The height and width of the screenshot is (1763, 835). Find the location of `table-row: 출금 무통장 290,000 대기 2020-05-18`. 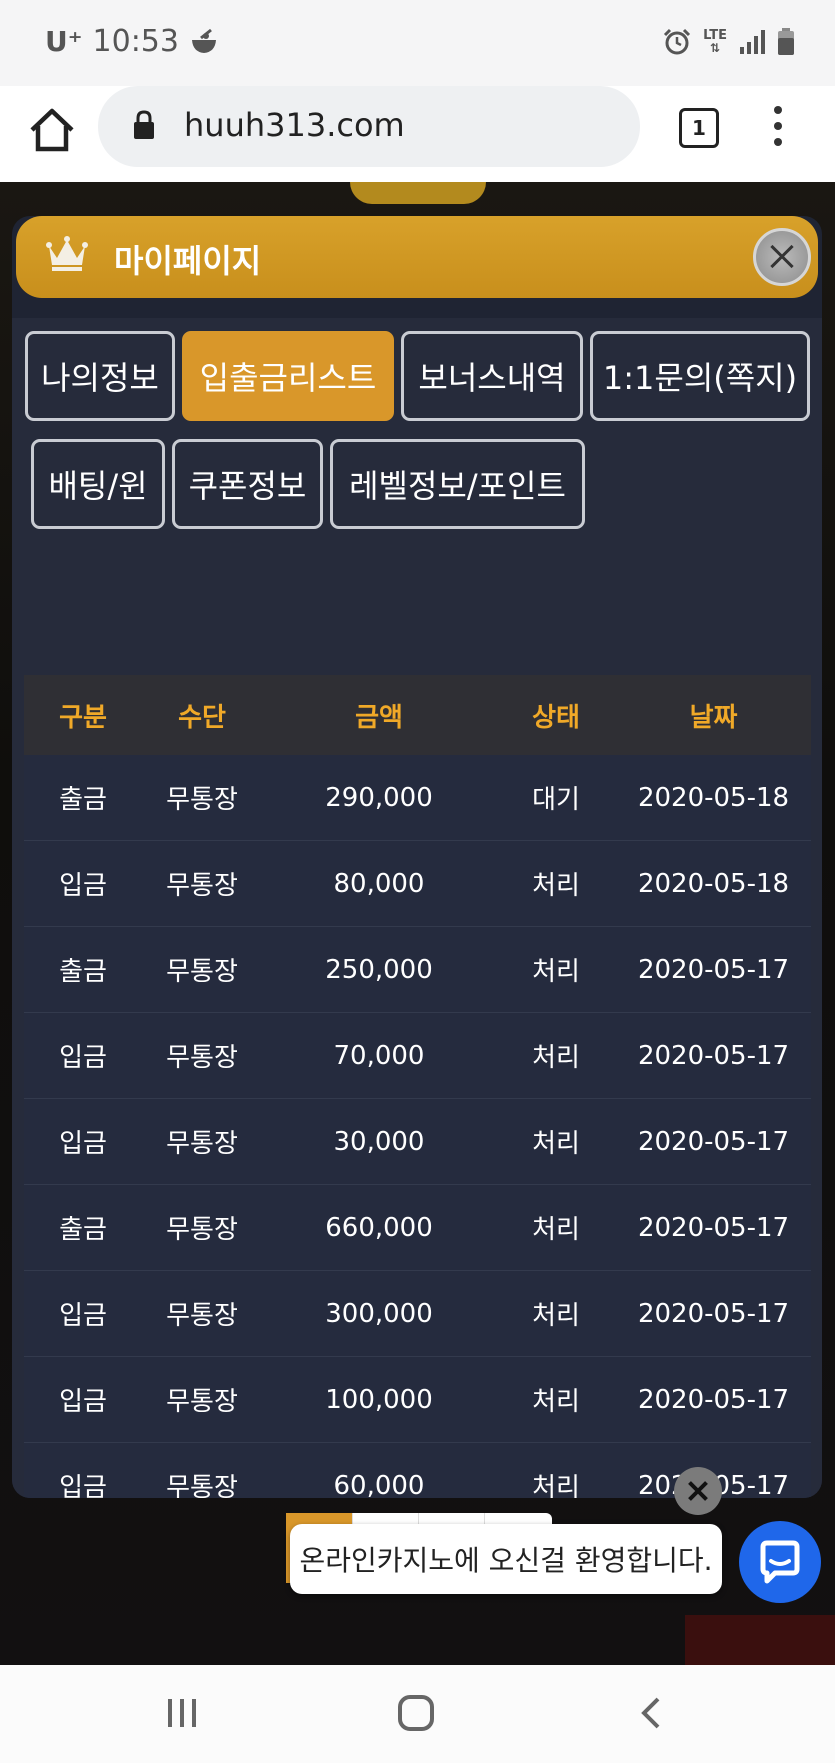

table-row: 출금 무통장 290,000 대기 2020-05-18 is located at coordinates (417, 798).